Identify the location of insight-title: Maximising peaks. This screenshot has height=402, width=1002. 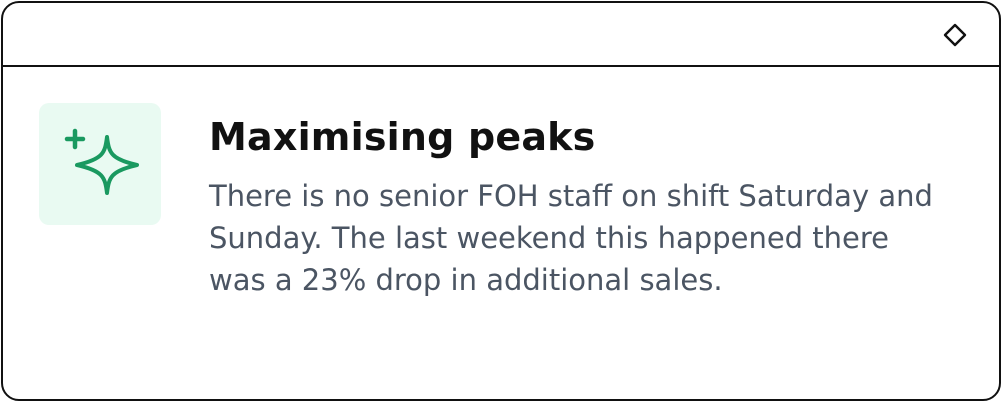
(402, 137).